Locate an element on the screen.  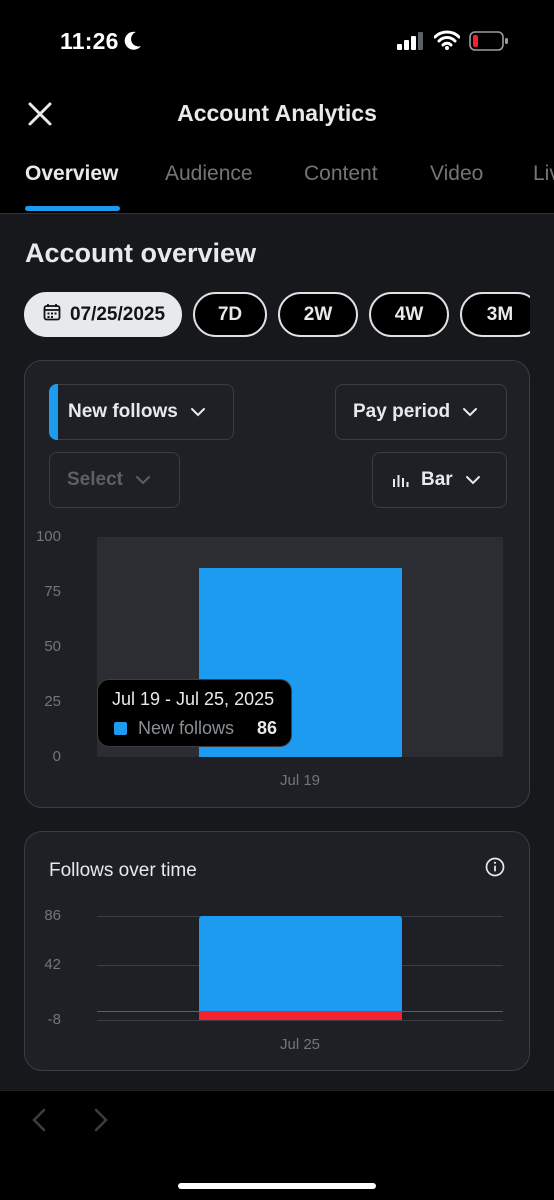
date-chip-3m: 3M is located at coordinates (495, 314).